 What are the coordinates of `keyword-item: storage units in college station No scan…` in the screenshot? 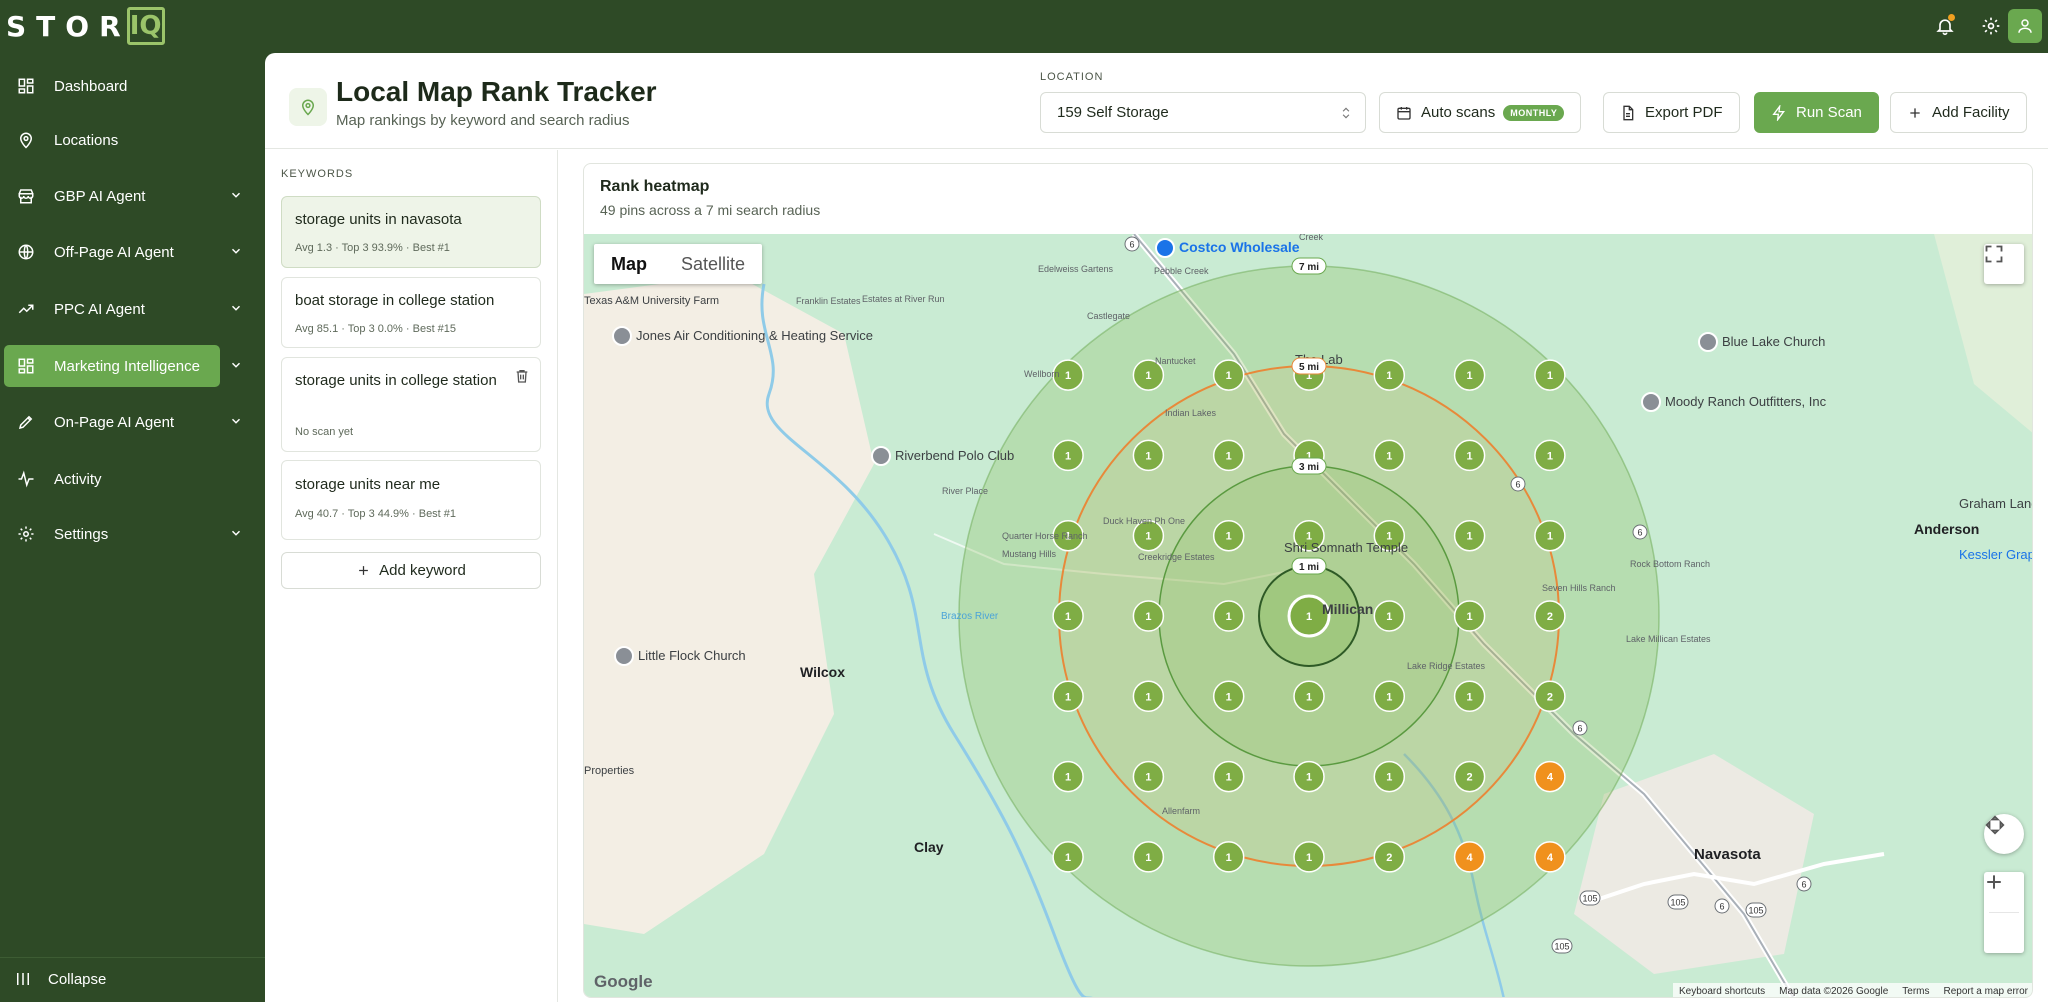 It's located at (411, 404).